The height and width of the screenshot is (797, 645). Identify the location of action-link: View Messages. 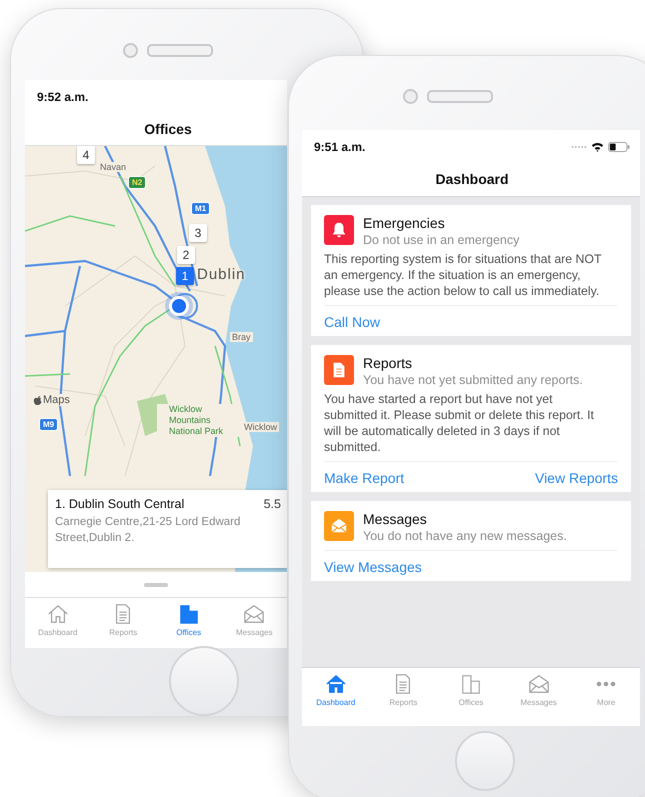
(373, 567).